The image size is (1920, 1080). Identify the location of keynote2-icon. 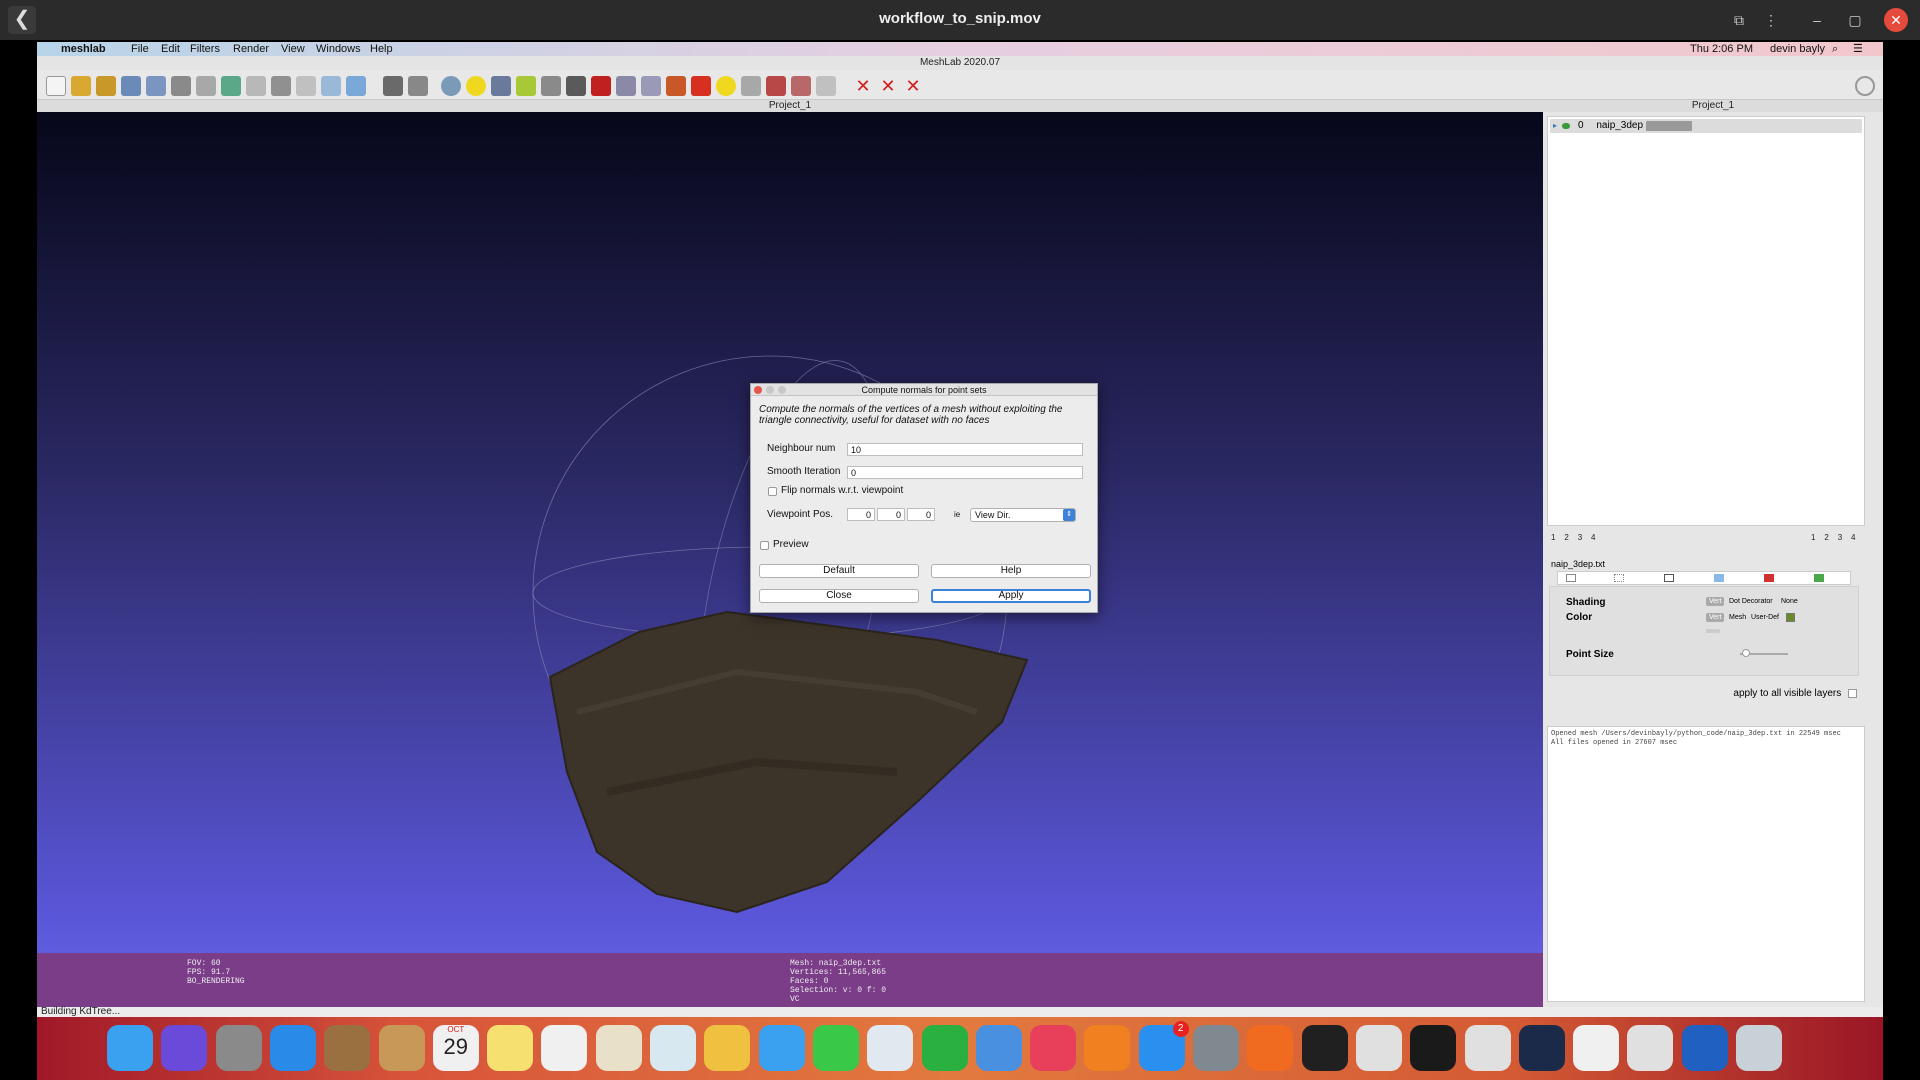
(998, 1048).